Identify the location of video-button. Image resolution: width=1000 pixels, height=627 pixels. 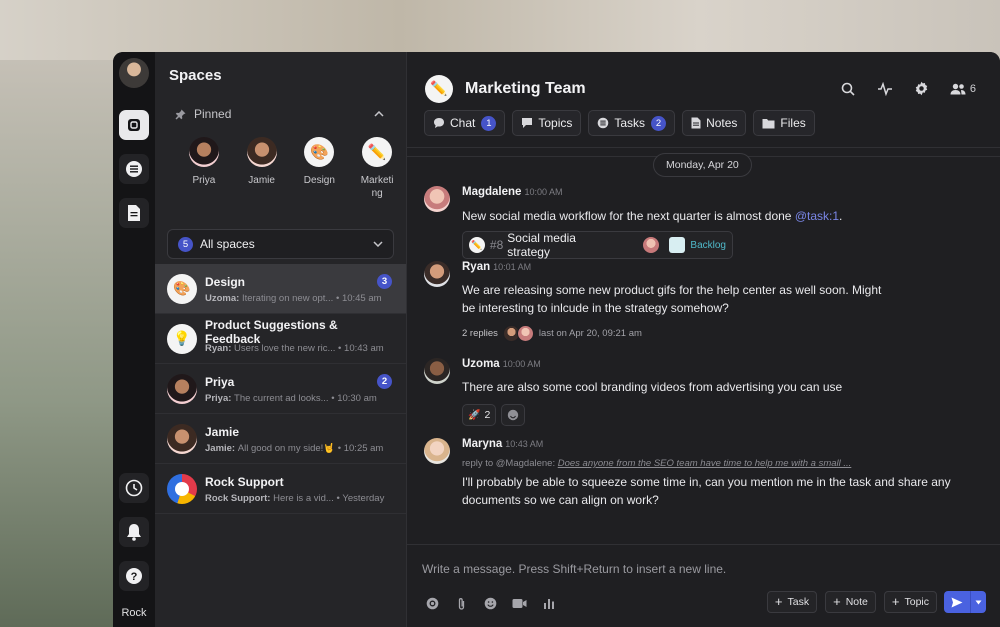
(519, 603).